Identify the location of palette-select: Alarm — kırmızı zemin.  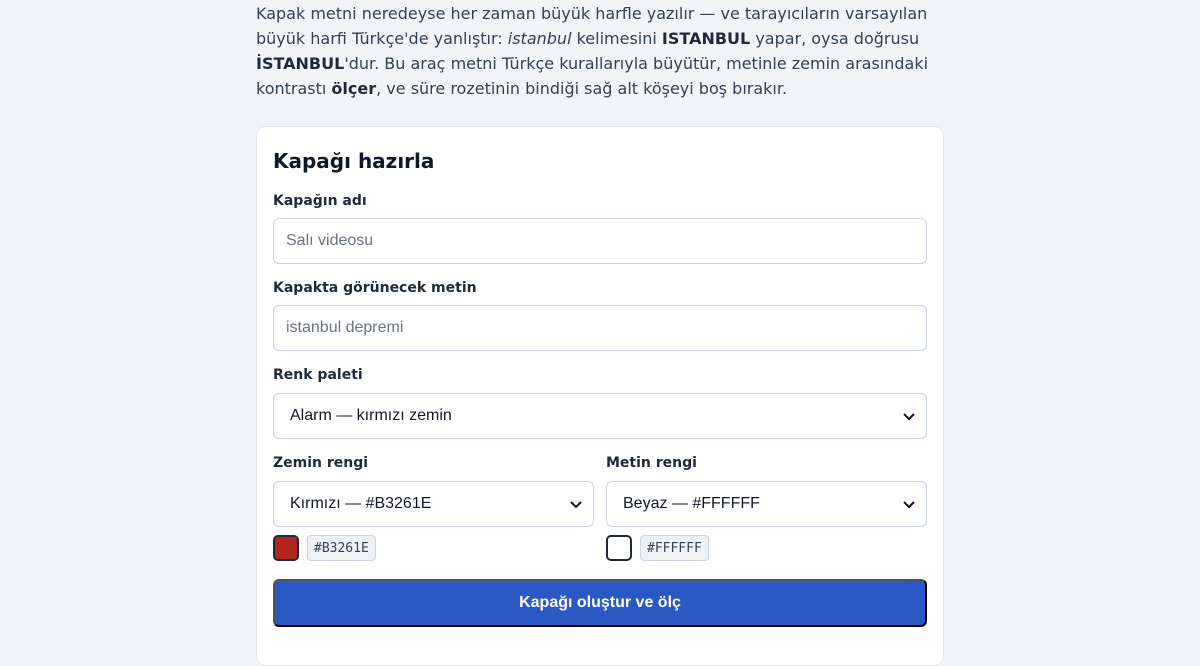
(600, 416).